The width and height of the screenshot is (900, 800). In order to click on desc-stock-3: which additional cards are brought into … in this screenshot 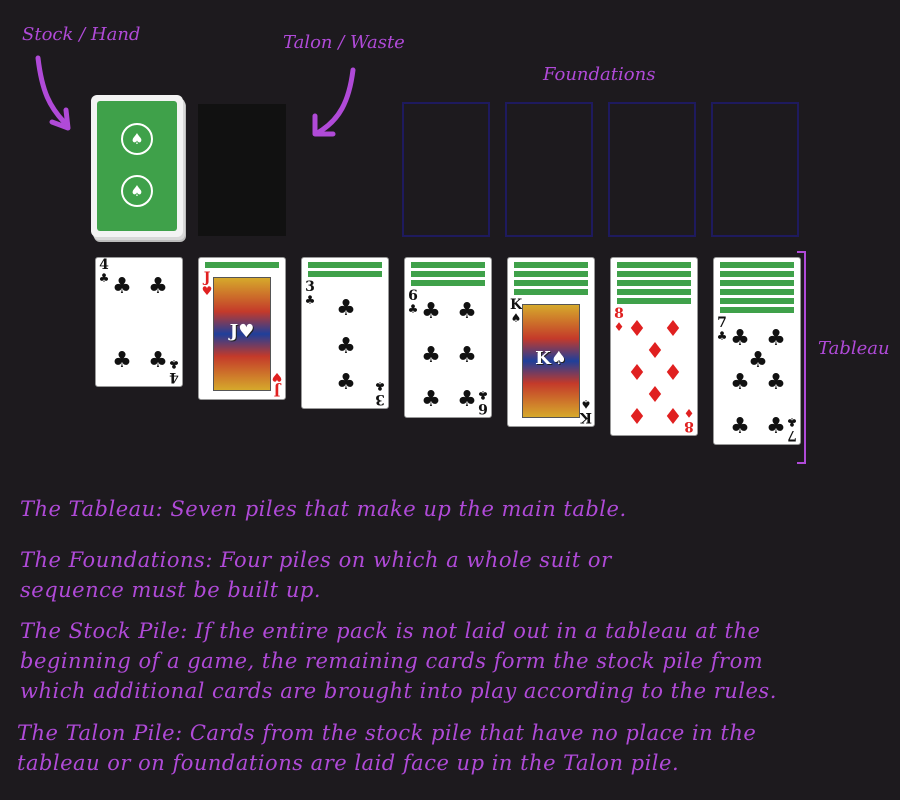, I will do `click(398, 691)`.